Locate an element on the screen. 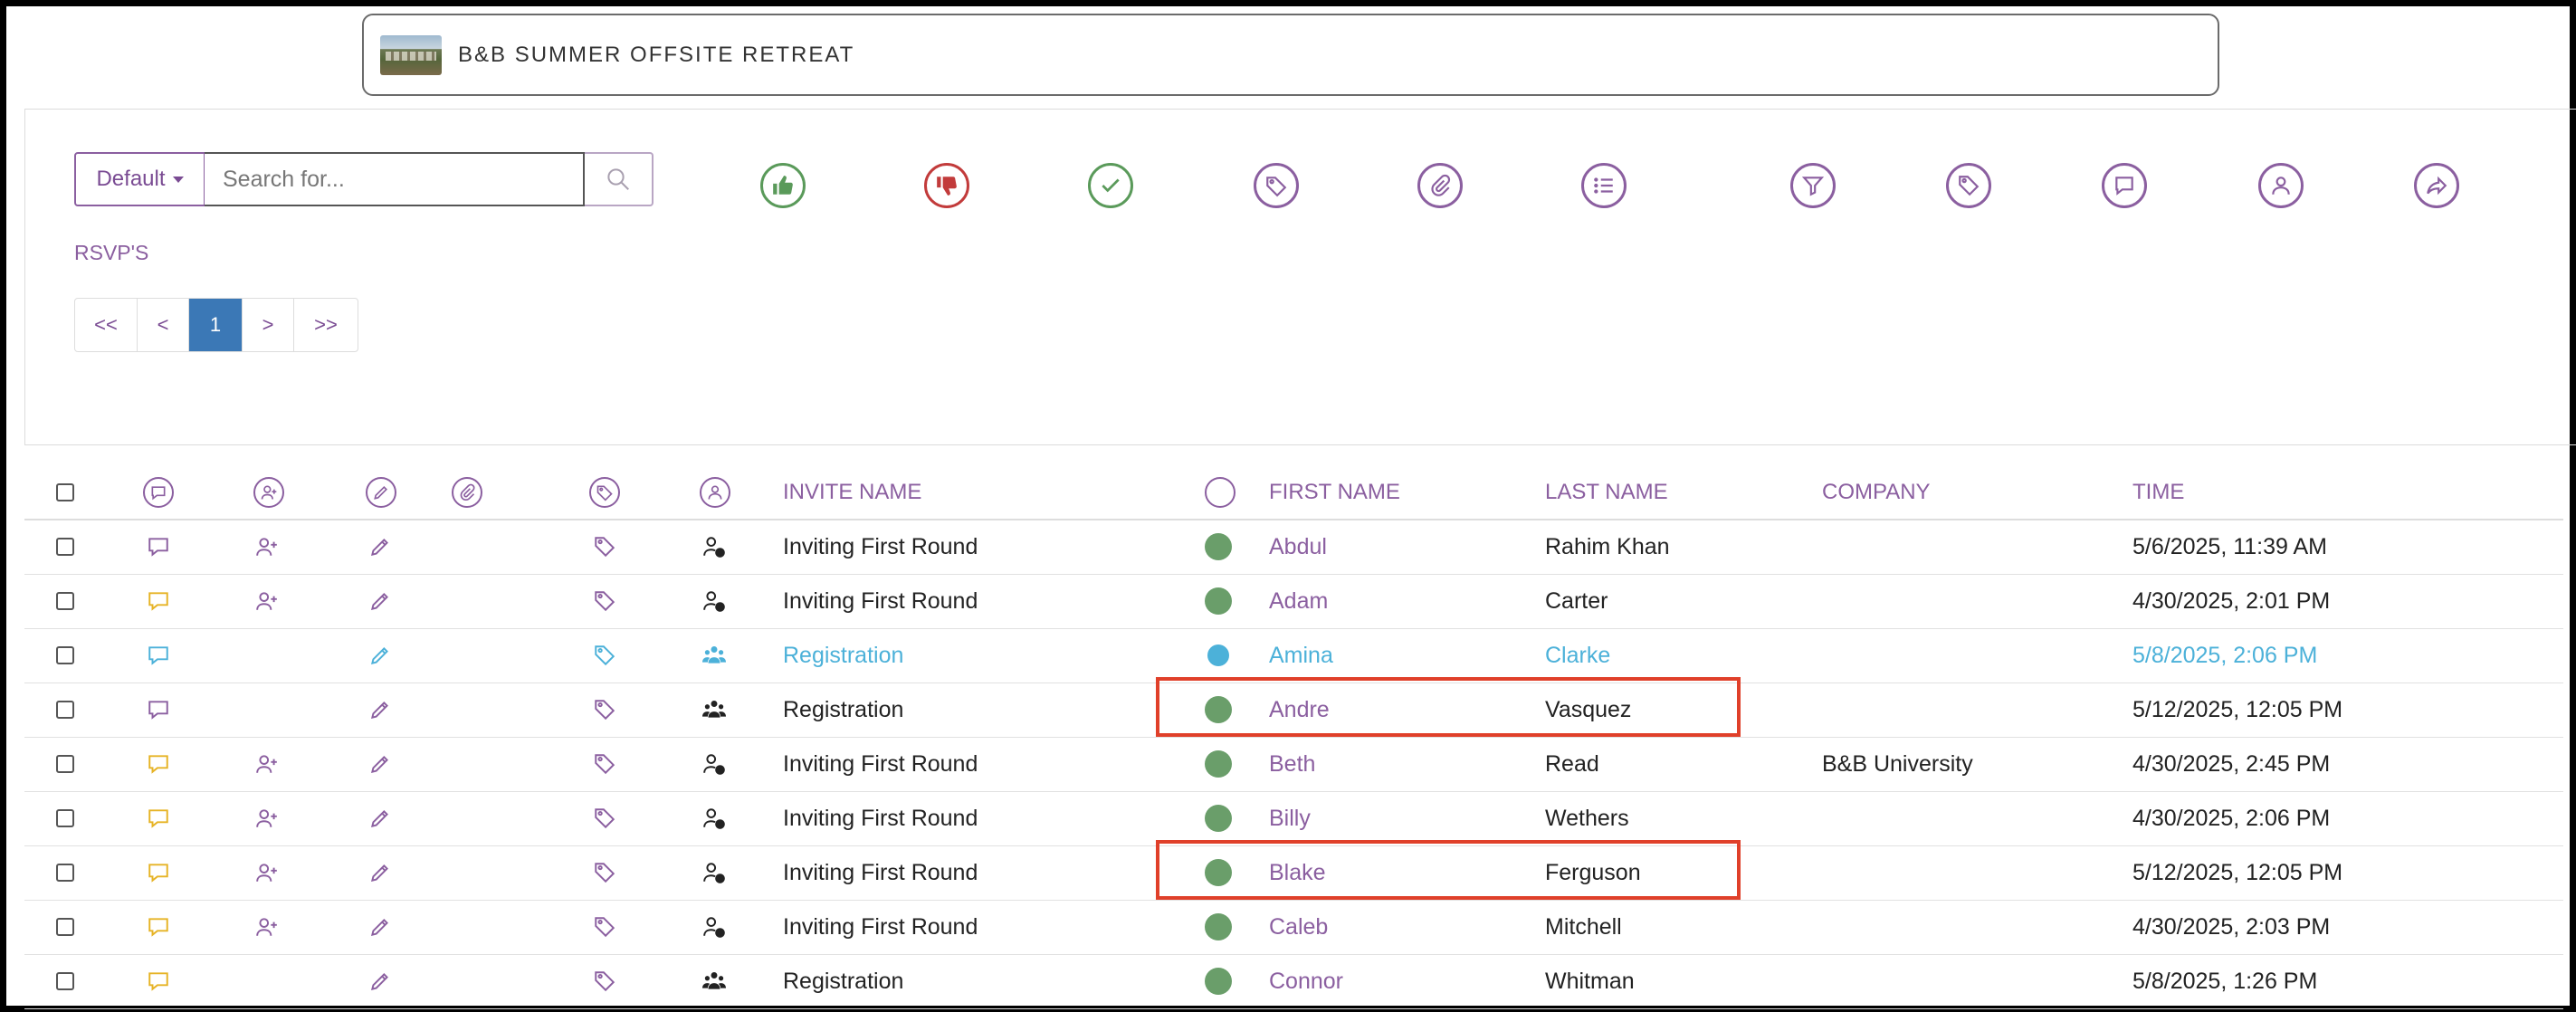 The image size is (2576, 1012). first-name-cell: Beth is located at coordinates (1292, 764).